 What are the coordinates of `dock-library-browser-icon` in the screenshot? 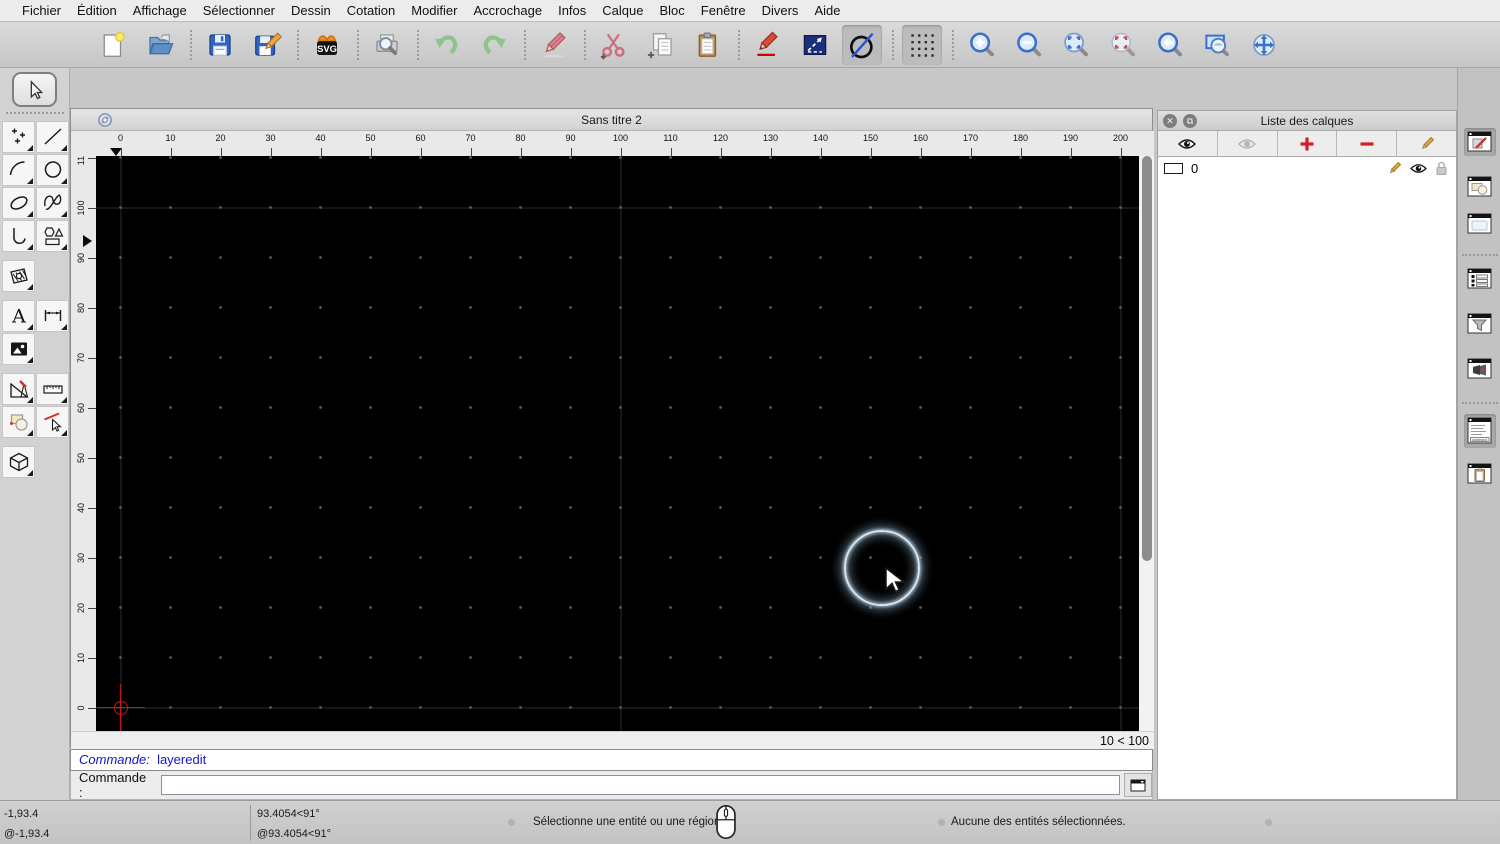 It's located at (1480, 224).